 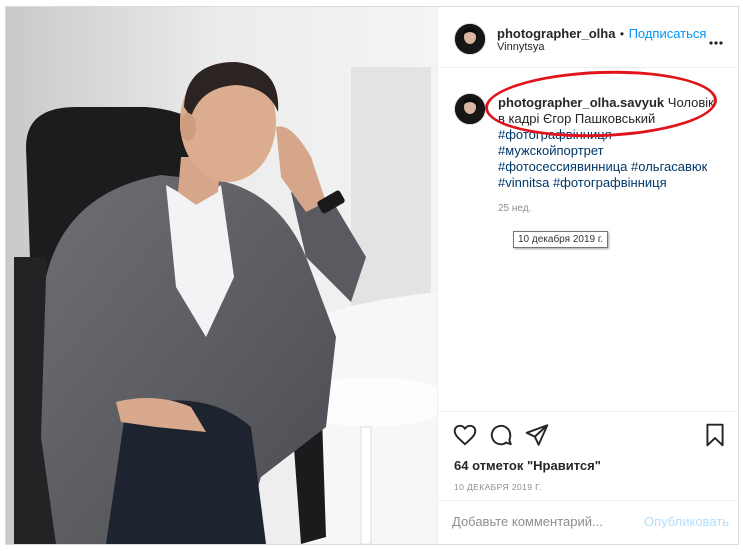 I want to click on header-username: photographer_olha, so click(x=556, y=33).